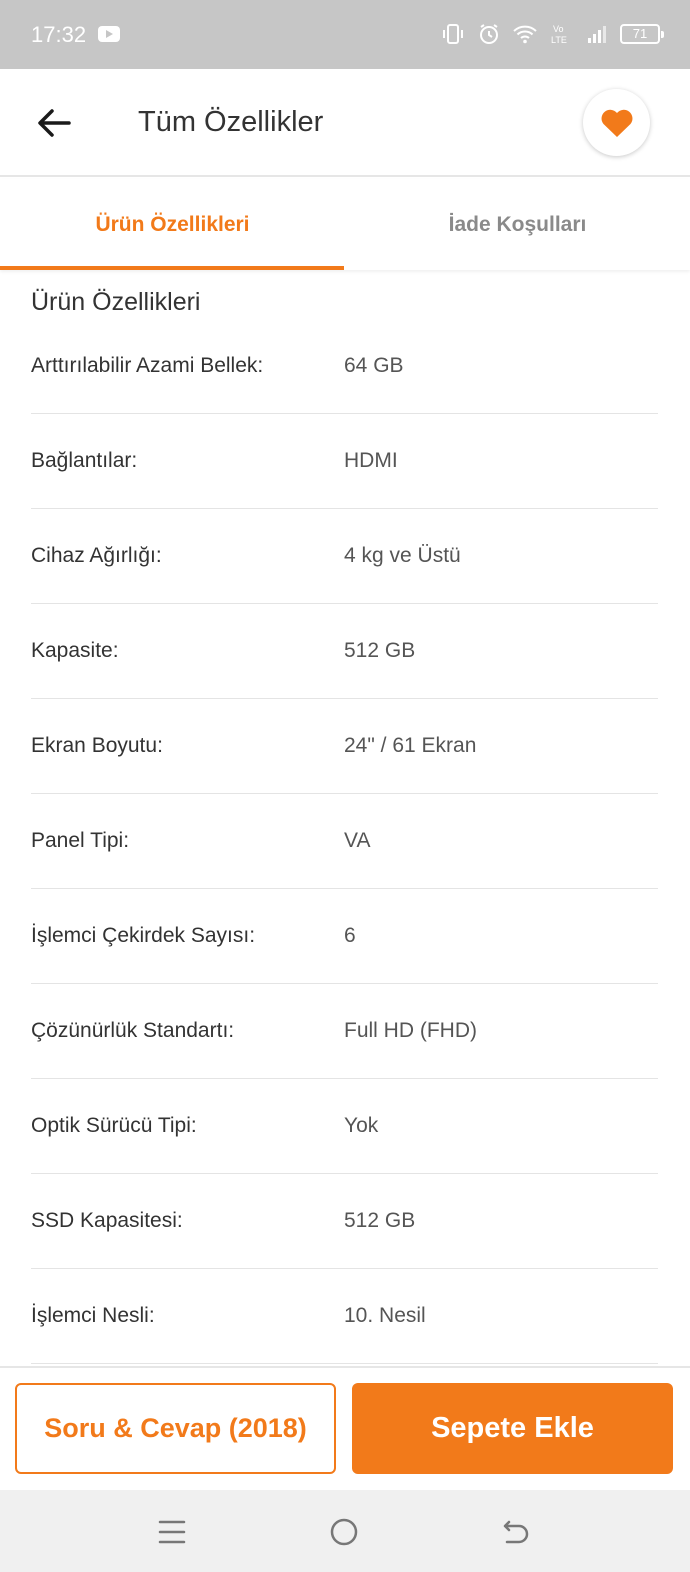  Describe the element at coordinates (516, 1532) in the screenshot. I see `back-icon` at that location.